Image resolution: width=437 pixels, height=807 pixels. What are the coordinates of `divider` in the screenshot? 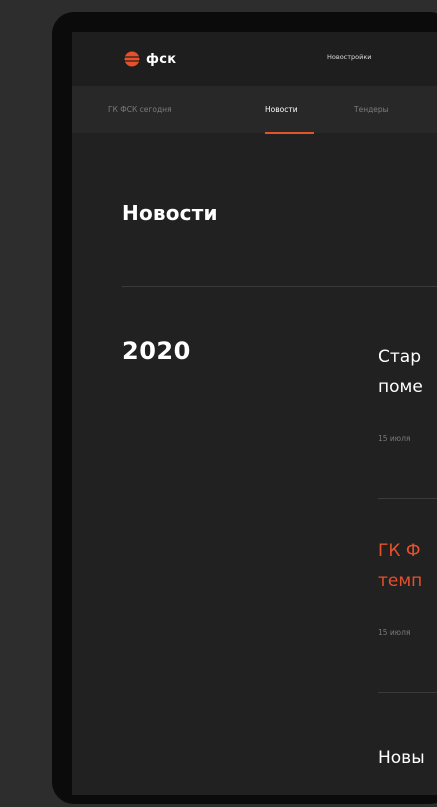 It's located at (279, 286).